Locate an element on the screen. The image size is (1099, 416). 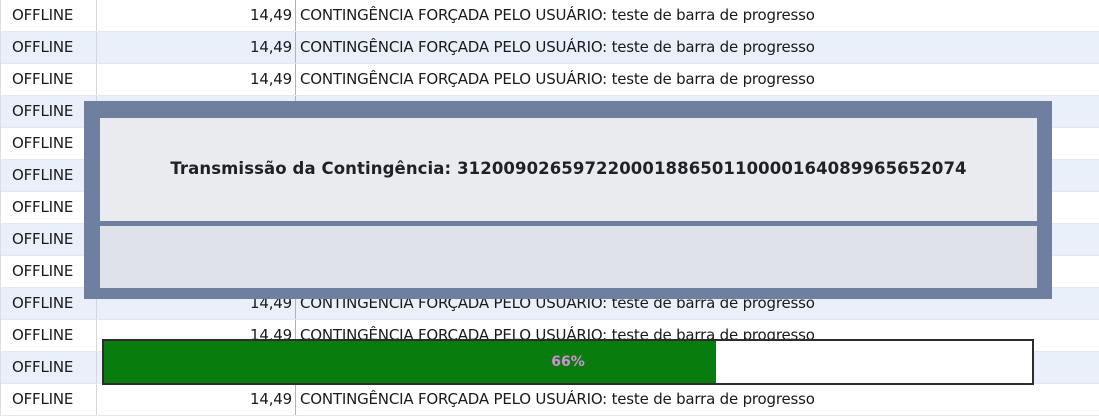
progress-label: 66% is located at coordinates (568, 362).